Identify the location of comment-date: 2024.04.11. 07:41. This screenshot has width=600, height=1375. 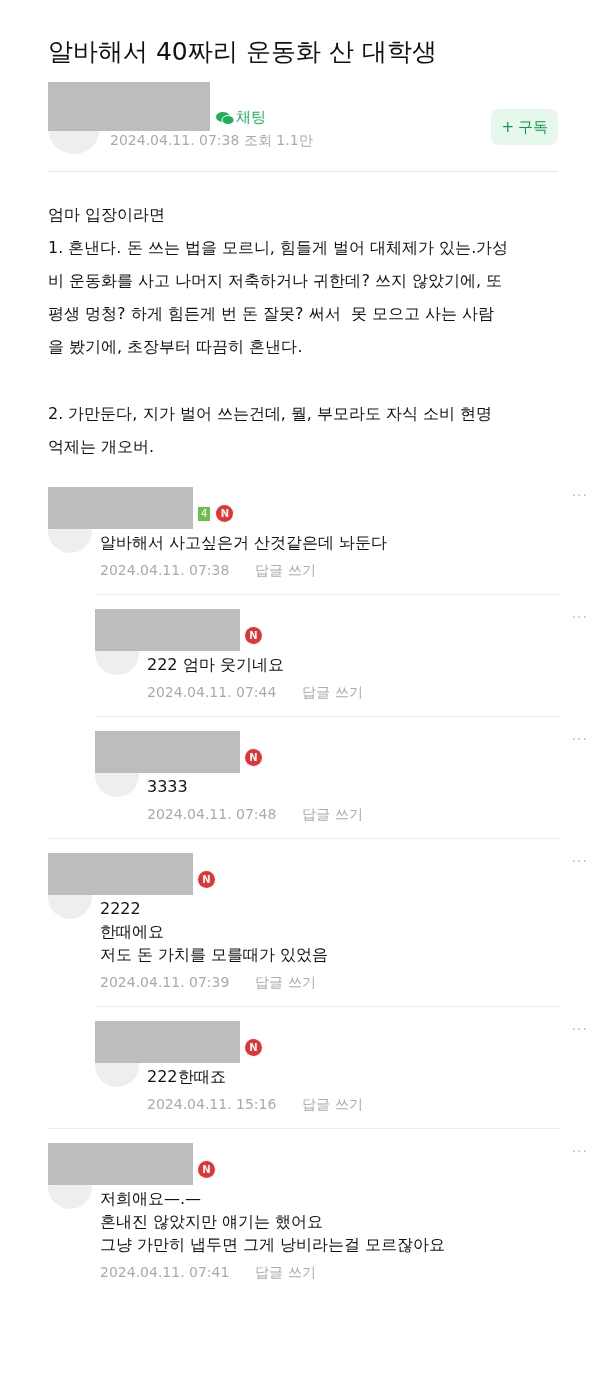
(165, 1273).